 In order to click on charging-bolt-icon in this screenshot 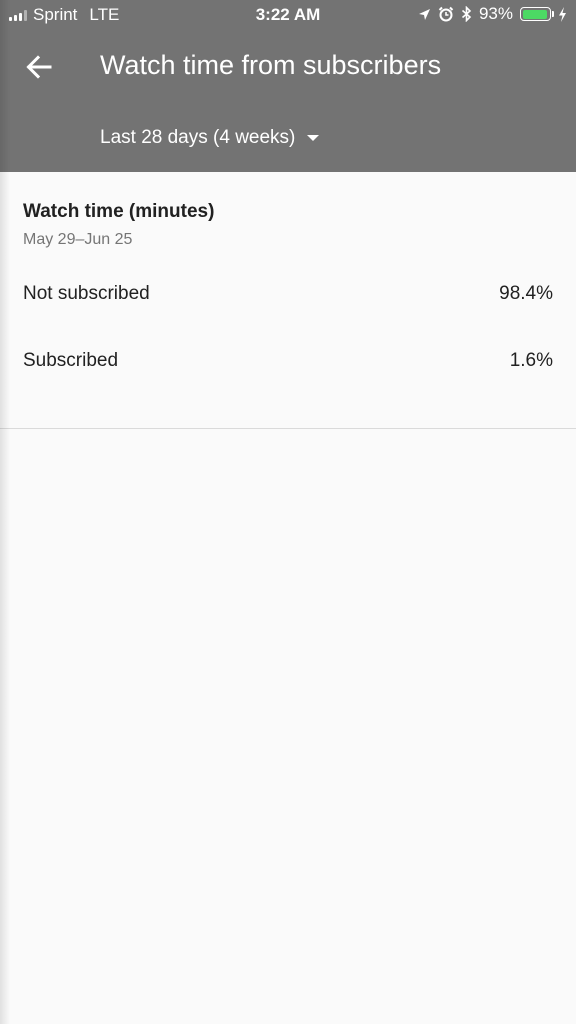, I will do `click(562, 14)`.